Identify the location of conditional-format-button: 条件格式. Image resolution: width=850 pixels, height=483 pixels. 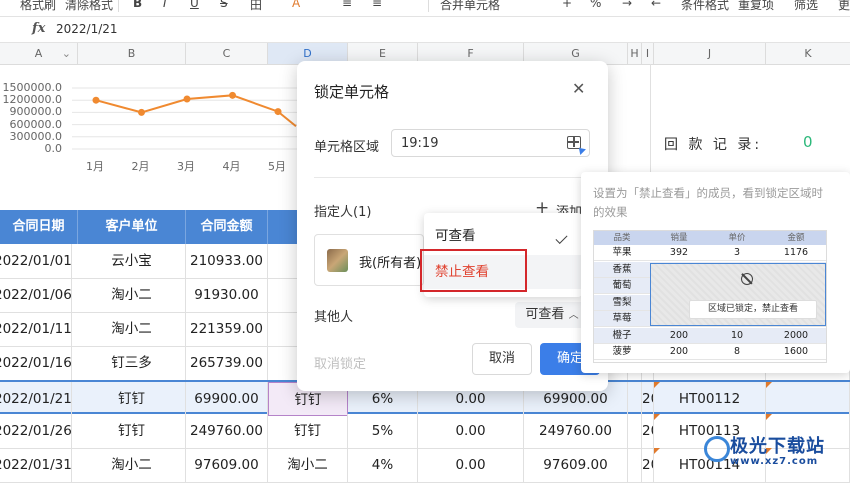
(705, 6).